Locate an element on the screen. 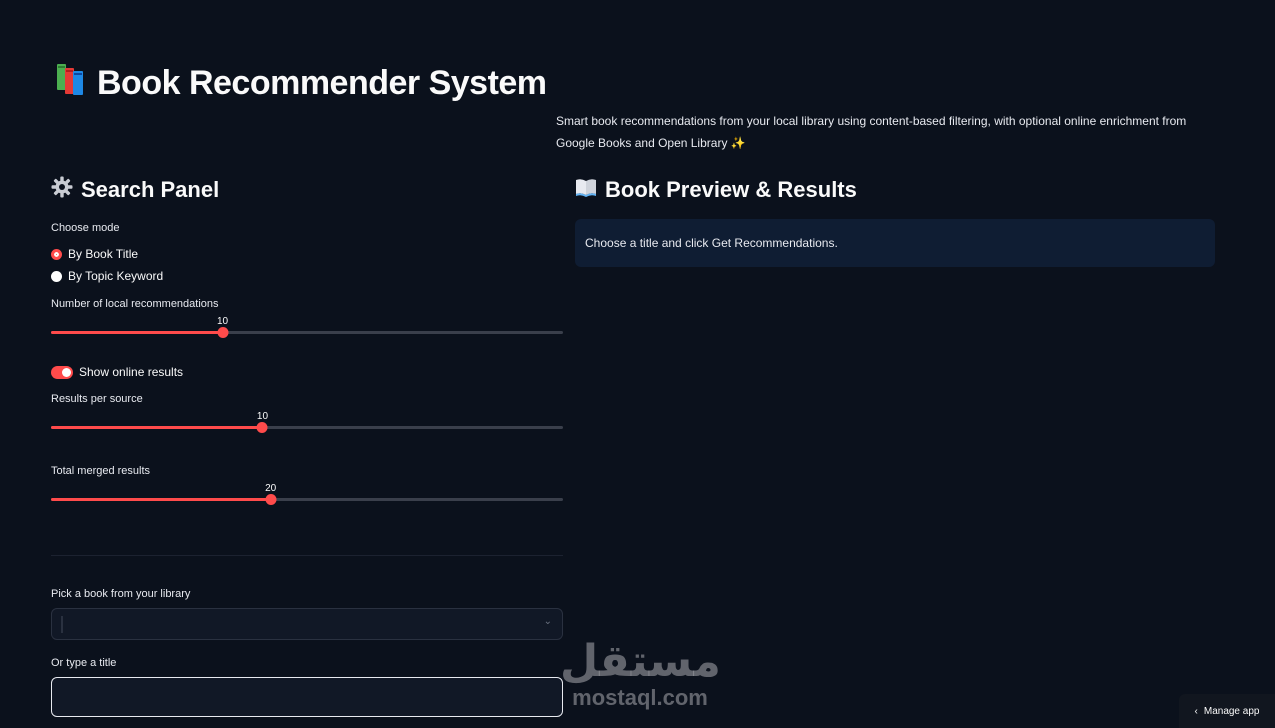 The image size is (1275, 728). pick-book-label: Pick a book from your library is located at coordinates (121, 594).